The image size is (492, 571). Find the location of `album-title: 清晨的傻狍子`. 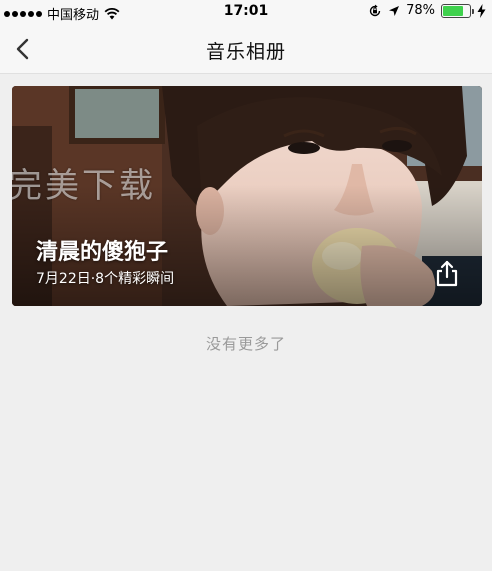

album-title: 清晨的傻狍子 is located at coordinates (102, 252).